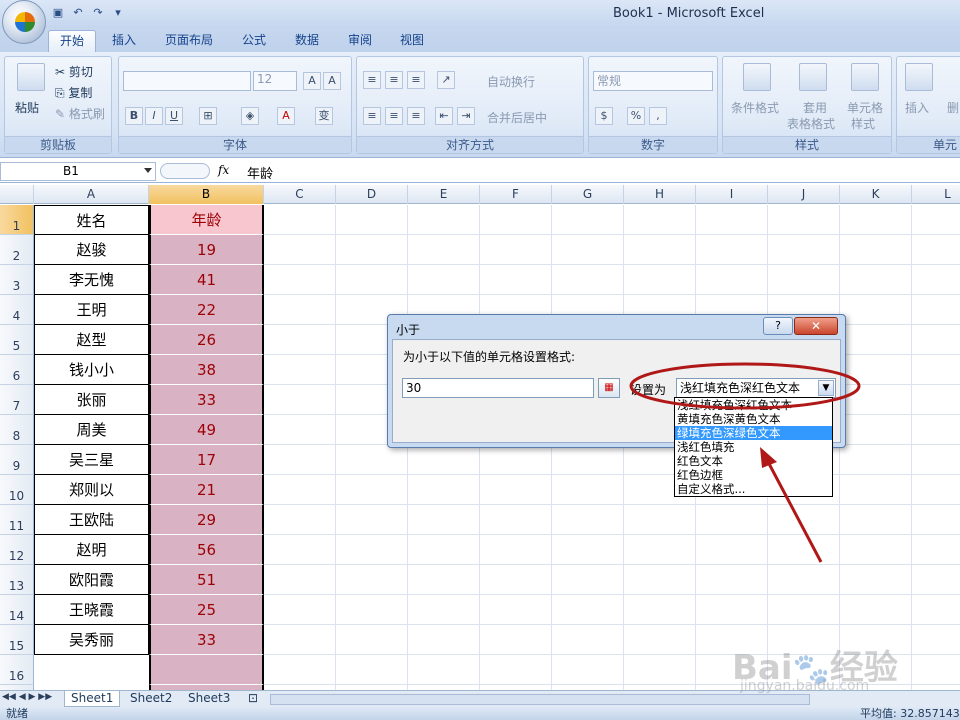  What do you see at coordinates (185, 171) in the screenshot?
I see `formula-cancel-enter` at bounding box center [185, 171].